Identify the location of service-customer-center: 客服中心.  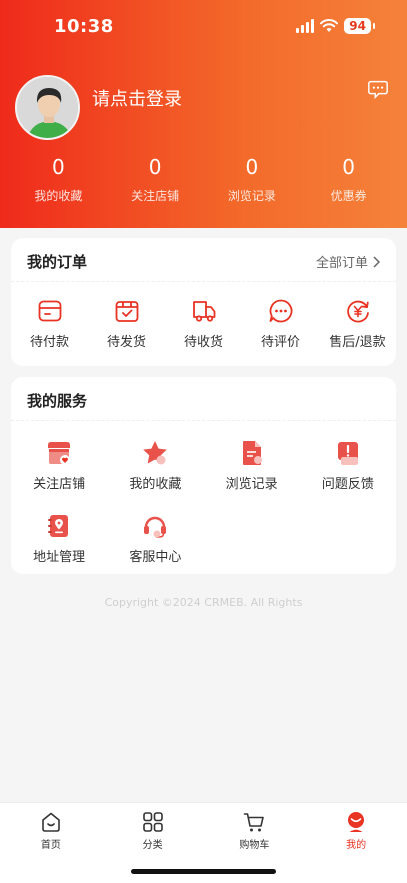
(155, 538).